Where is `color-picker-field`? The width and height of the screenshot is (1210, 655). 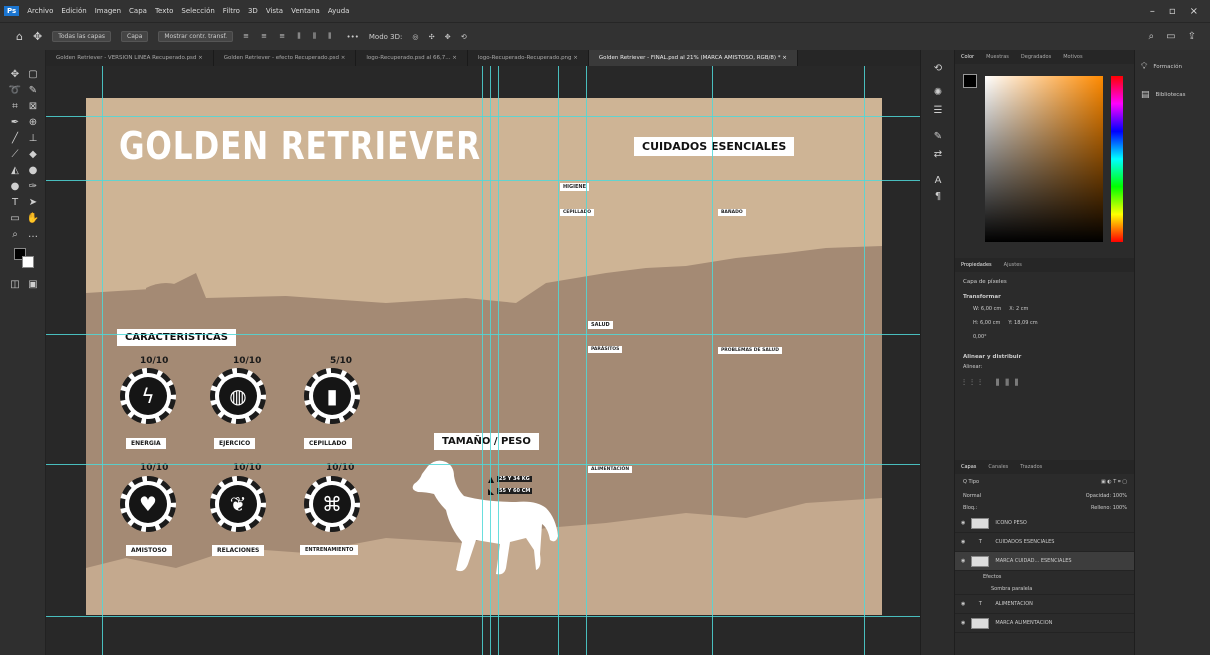
color-picker-field is located at coordinates (1044, 159).